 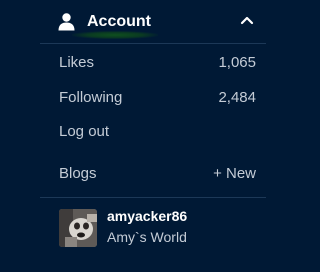 What do you see at coordinates (157, 173) in the screenshot?
I see `blogs-section-header: Blogs + New` at bounding box center [157, 173].